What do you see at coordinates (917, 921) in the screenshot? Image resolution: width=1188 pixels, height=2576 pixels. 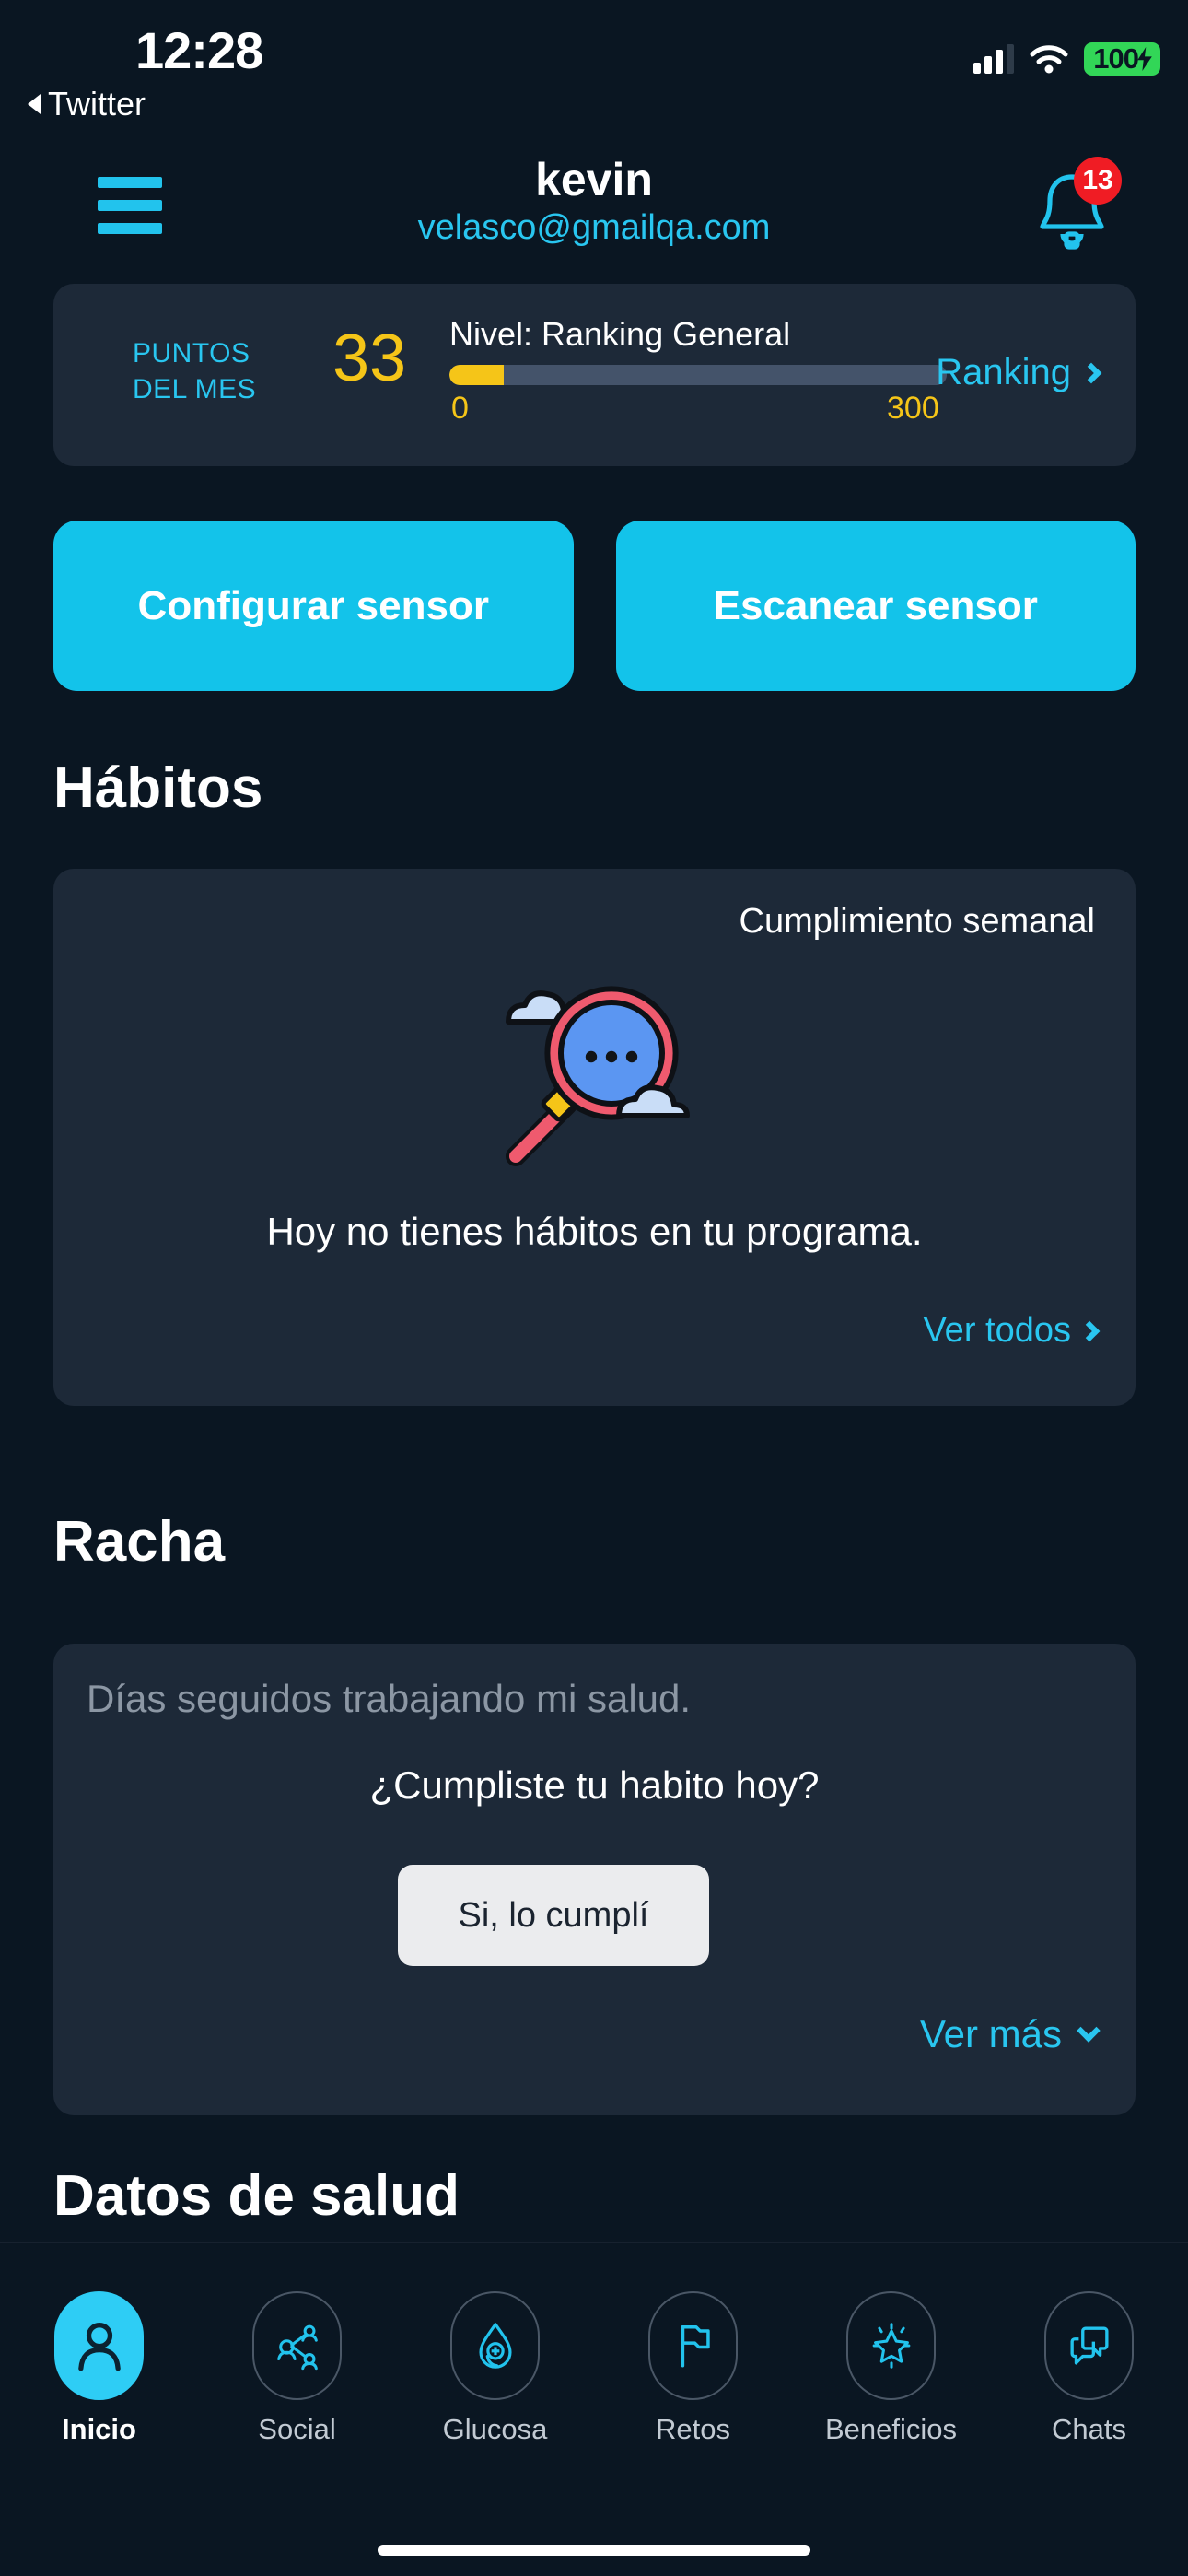 I see `weekly-compliance-label: Cumplimiento semanal` at bounding box center [917, 921].